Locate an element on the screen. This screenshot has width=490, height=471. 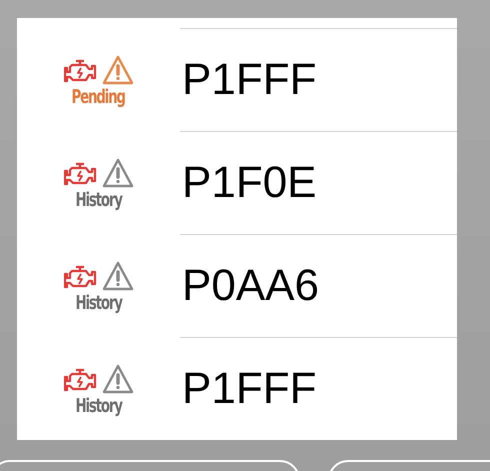
trouble-code: P1F0E is located at coordinates (249, 183).